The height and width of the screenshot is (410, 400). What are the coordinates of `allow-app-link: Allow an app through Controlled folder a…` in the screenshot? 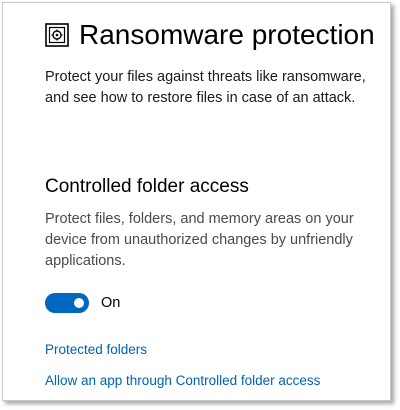 It's located at (182, 380).